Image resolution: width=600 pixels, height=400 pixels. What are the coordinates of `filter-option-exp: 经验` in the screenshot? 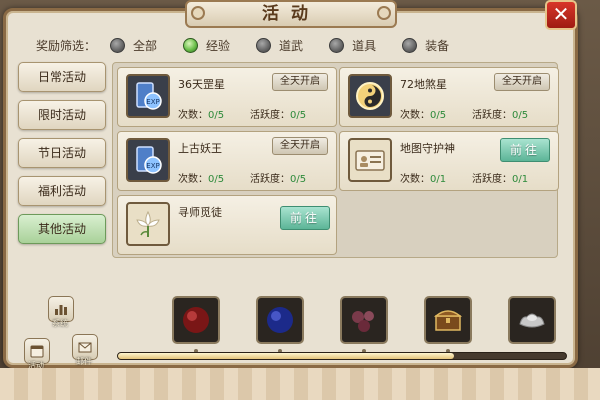 It's located at (206, 45).